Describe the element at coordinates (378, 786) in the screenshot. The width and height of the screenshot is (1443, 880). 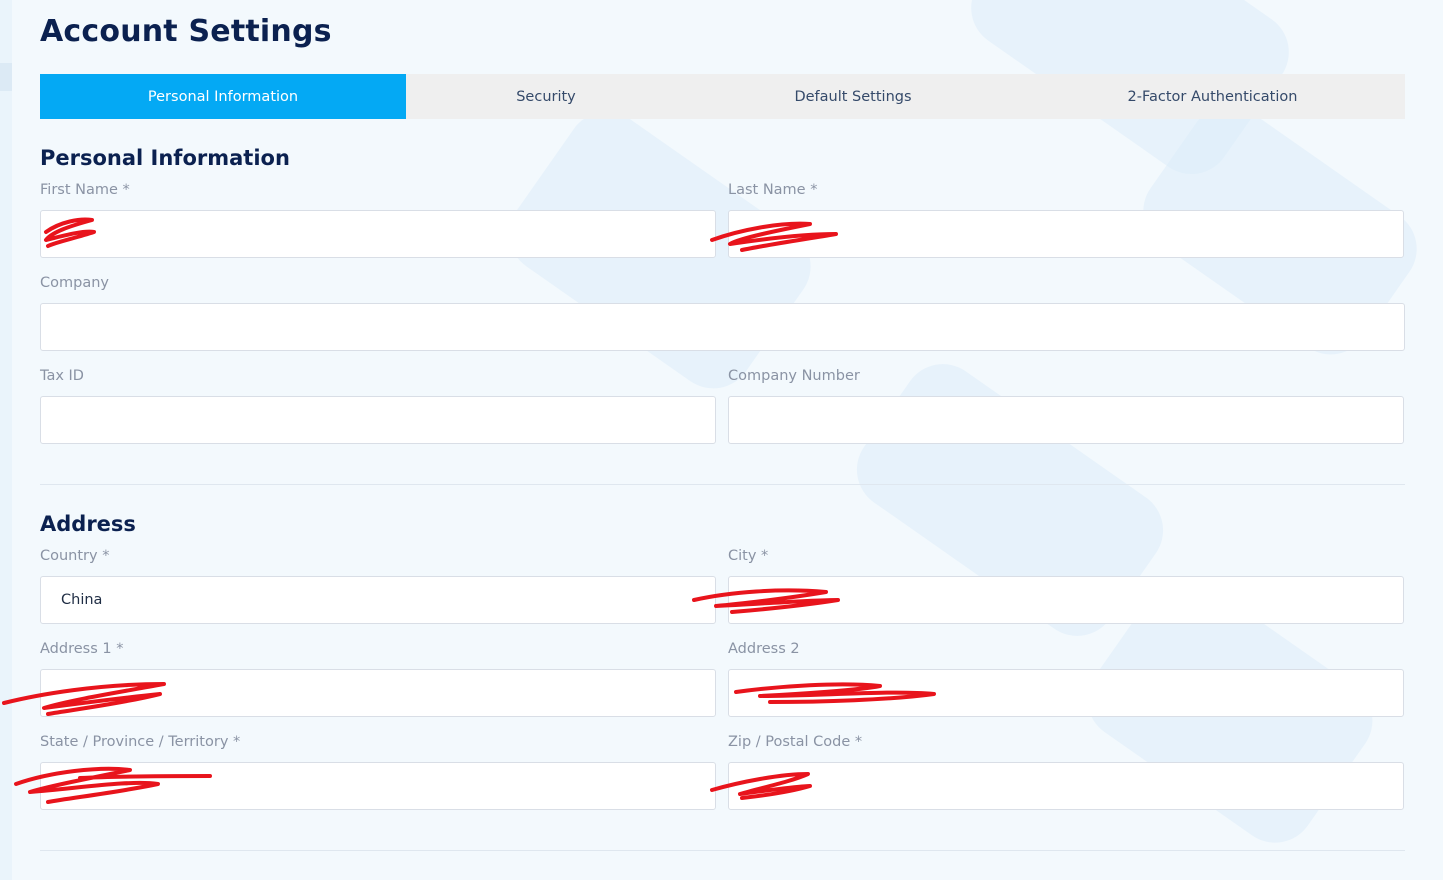
I see `state-input` at that location.